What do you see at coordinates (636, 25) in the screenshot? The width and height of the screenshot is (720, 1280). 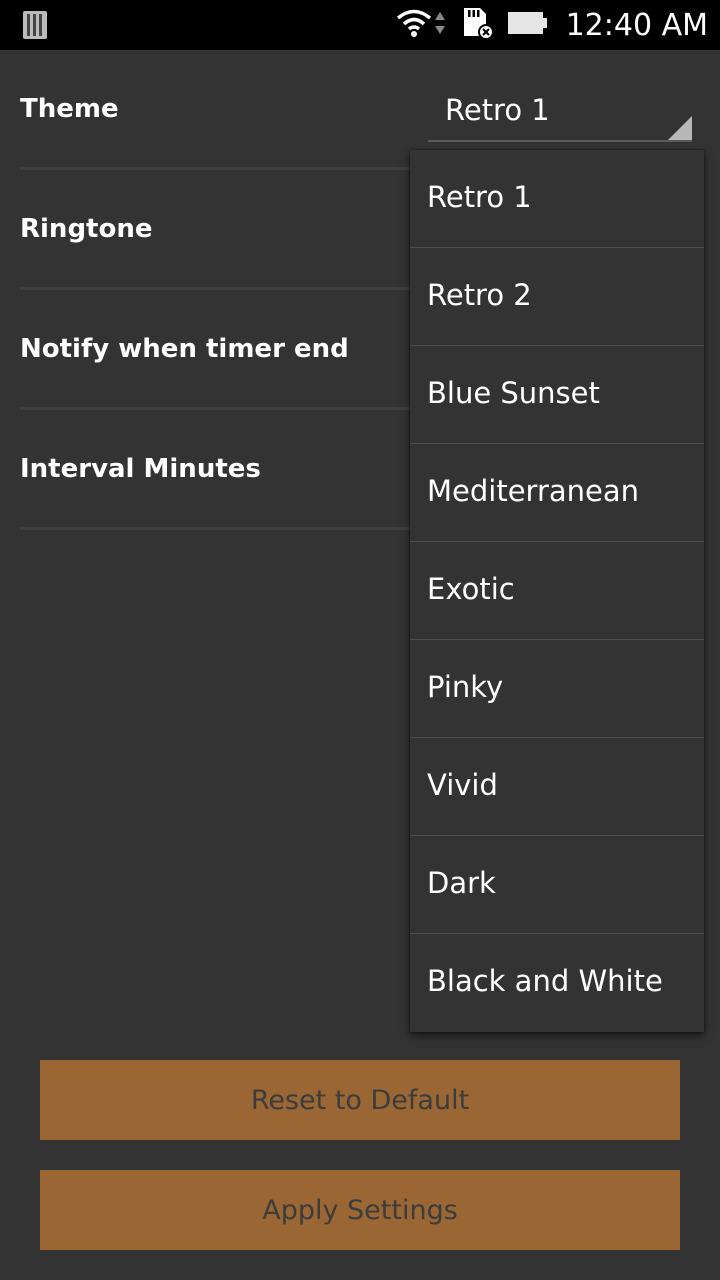 I see `clock-time: 12:40 AM` at bounding box center [636, 25].